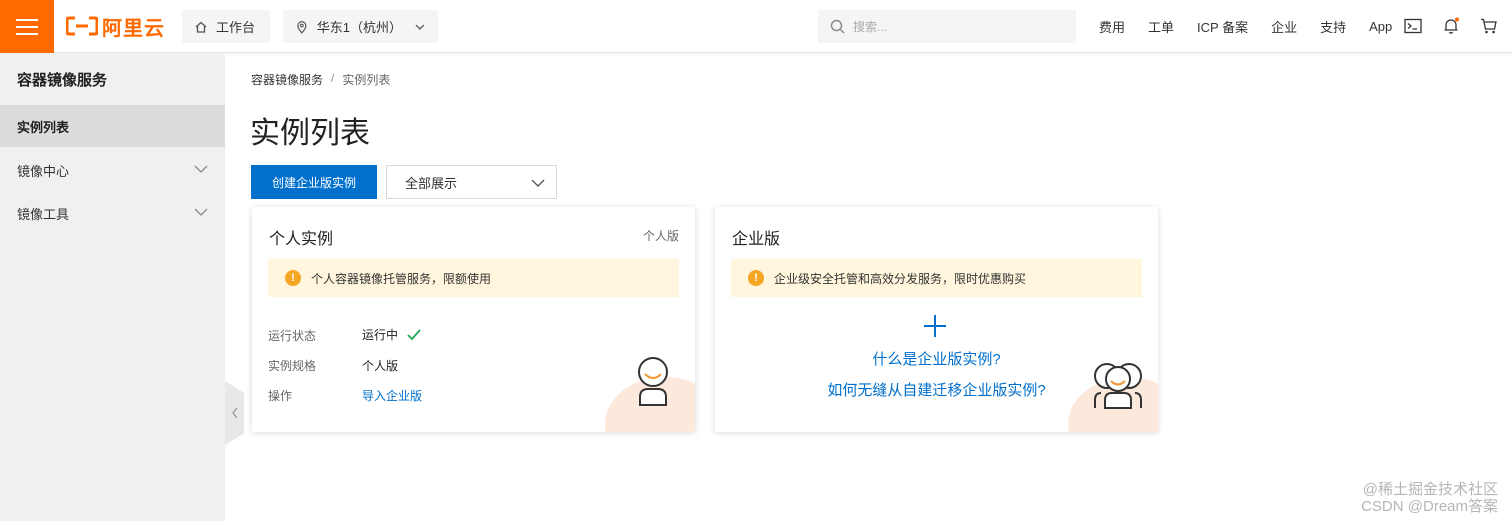 The image size is (1512, 521). I want to click on filter-select: 全部展示, so click(471, 182).